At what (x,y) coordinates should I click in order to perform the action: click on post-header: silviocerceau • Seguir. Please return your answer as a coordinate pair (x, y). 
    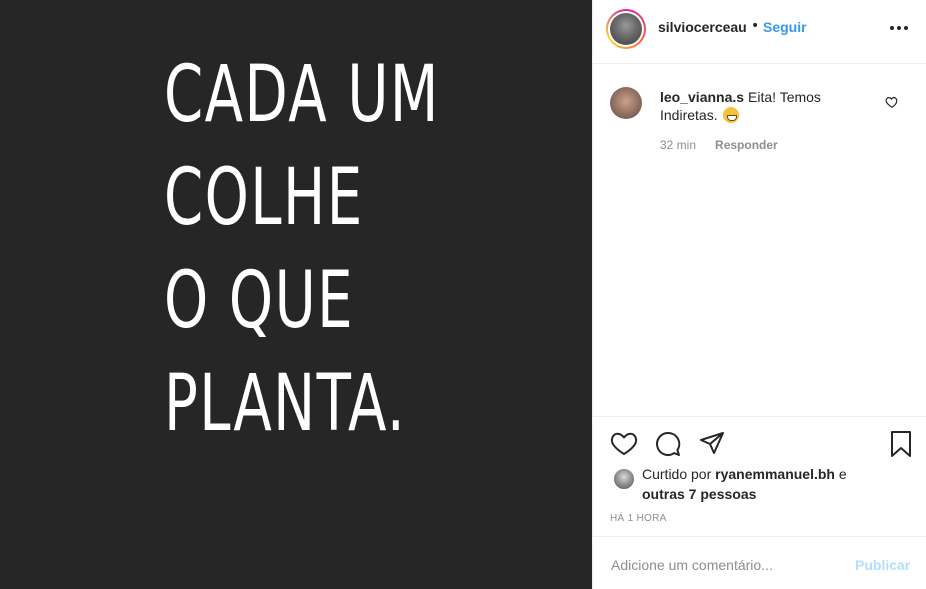
    Looking at the image, I should click on (759, 32).